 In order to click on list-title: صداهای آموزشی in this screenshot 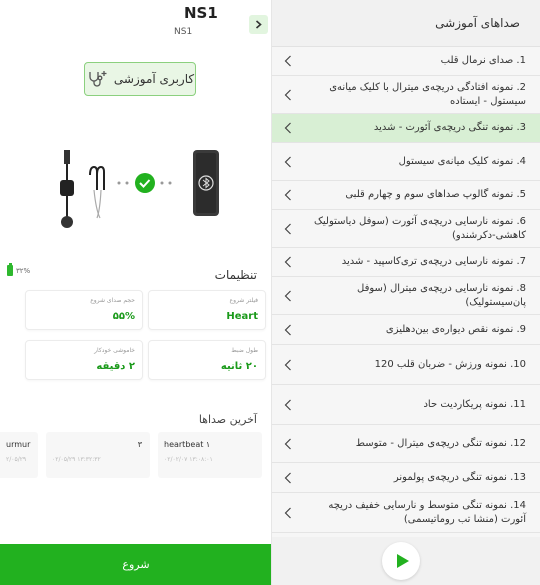, I will do `click(477, 23)`.